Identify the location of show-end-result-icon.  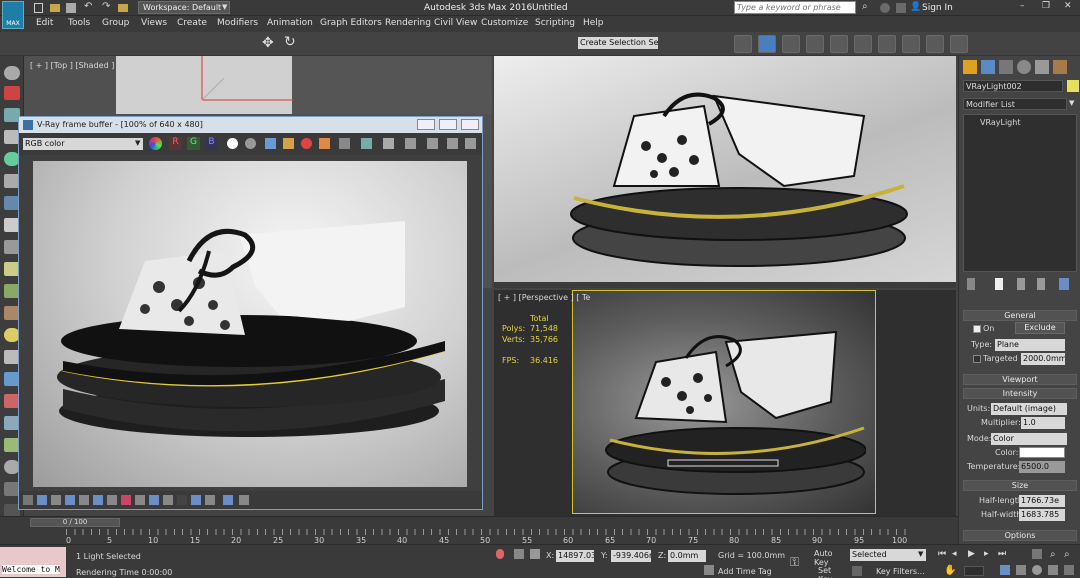
(999, 284).